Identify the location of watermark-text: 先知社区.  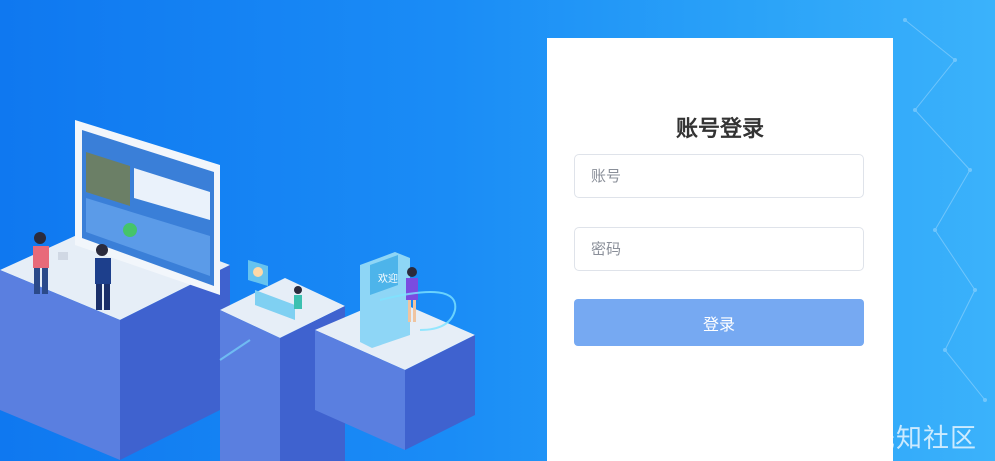
(922, 439).